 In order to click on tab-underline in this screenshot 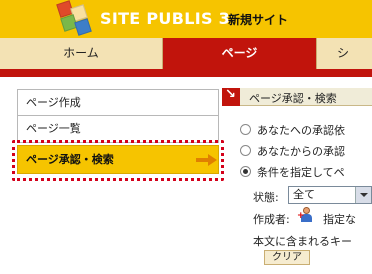, I will do `click(186, 73)`.